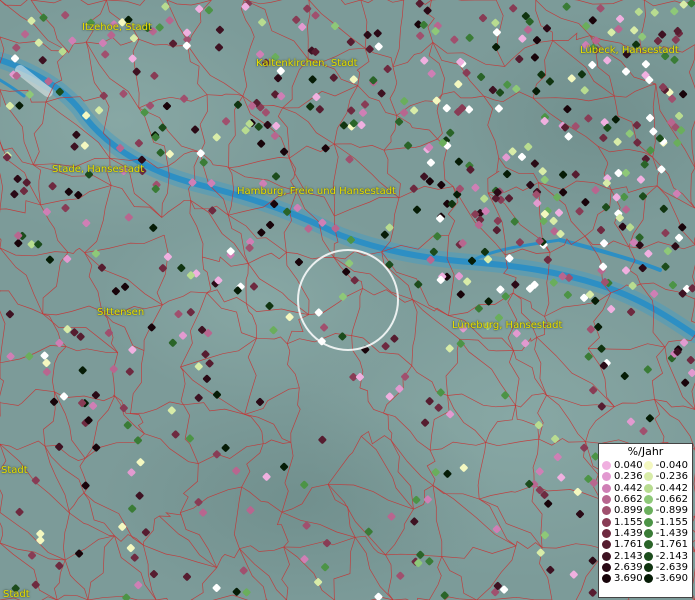  What do you see at coordinates (671, 511) in the screenshot?
I see `legend-value: -0.899` at bounding box center [671, 511].